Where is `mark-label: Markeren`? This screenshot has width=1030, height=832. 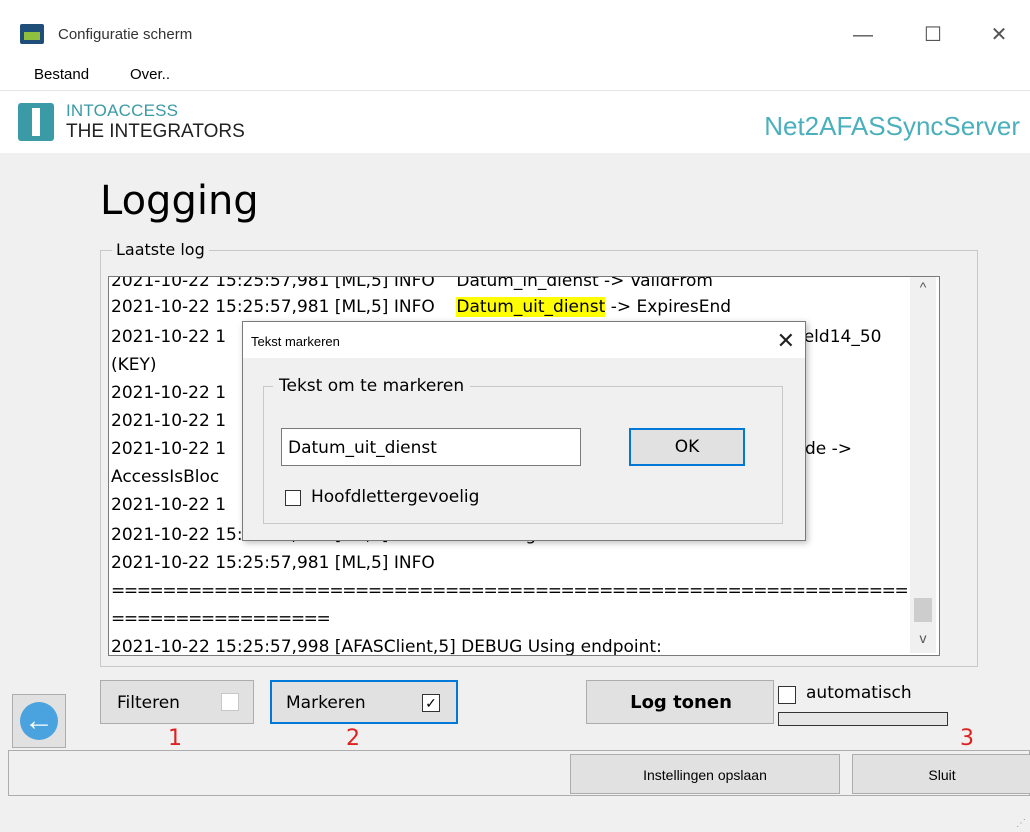 mark-label: Markeren is located at coordinates (326, 703).